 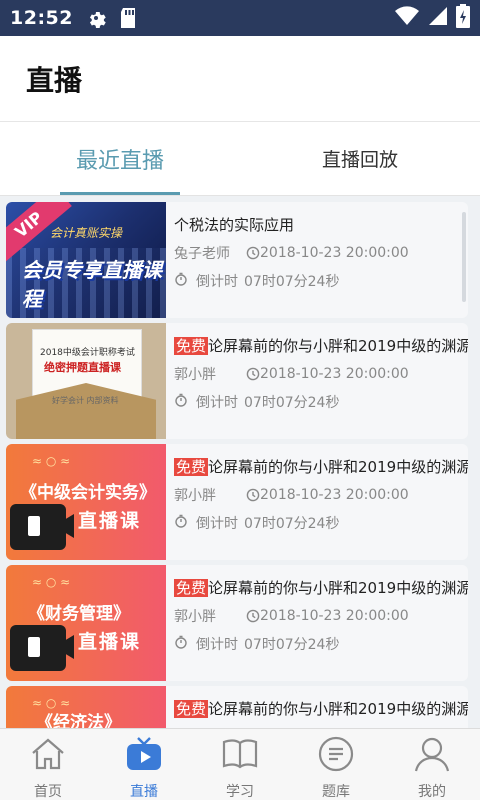 What do you see at coordinates (79, 614) in the screenshot?
I see `thumb-course-title: 《财务管理》` at bounding box center [79, 614].